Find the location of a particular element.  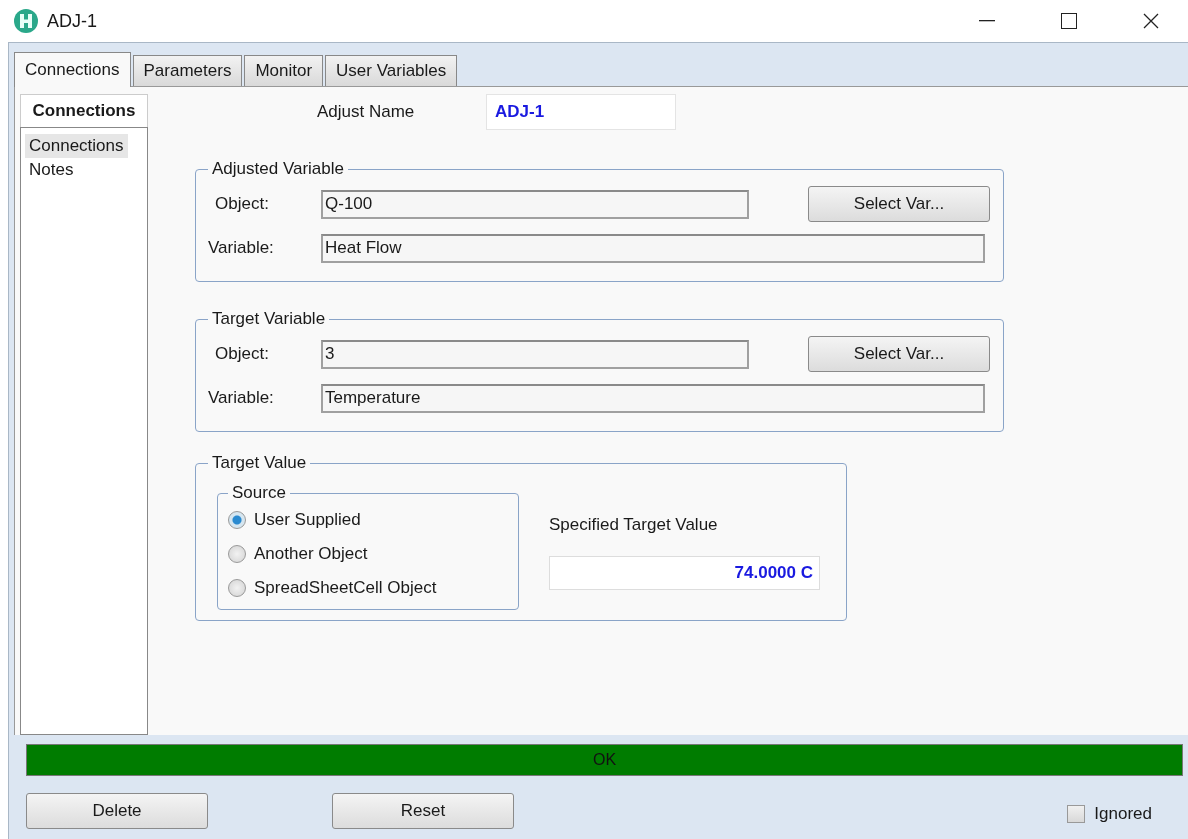

radio-option: SpreadSheetCell Object is located at coordinates (368, 588).